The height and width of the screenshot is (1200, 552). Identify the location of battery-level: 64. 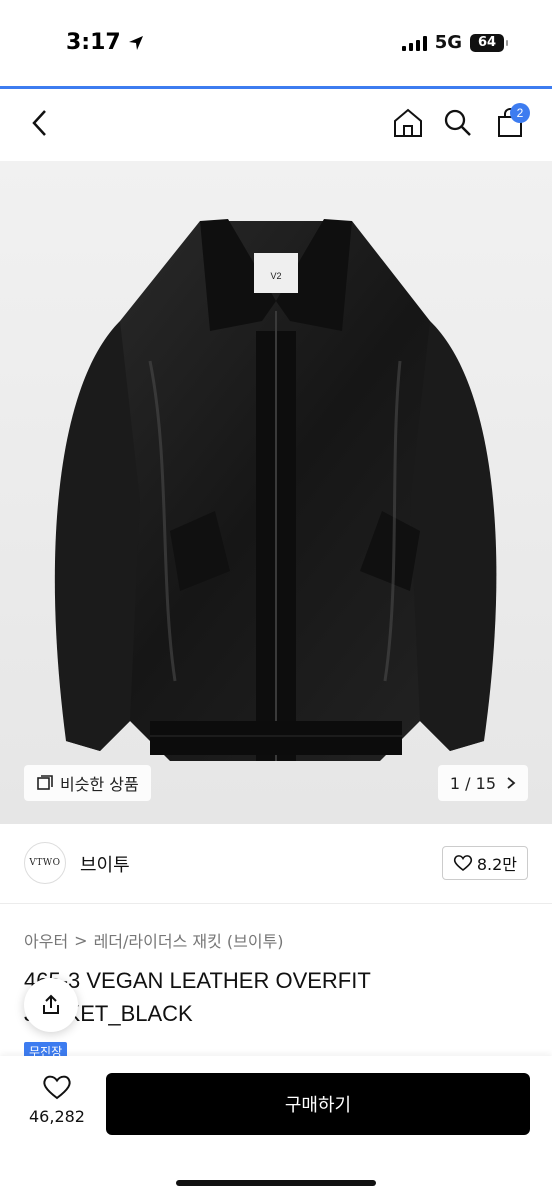
(487, 42).